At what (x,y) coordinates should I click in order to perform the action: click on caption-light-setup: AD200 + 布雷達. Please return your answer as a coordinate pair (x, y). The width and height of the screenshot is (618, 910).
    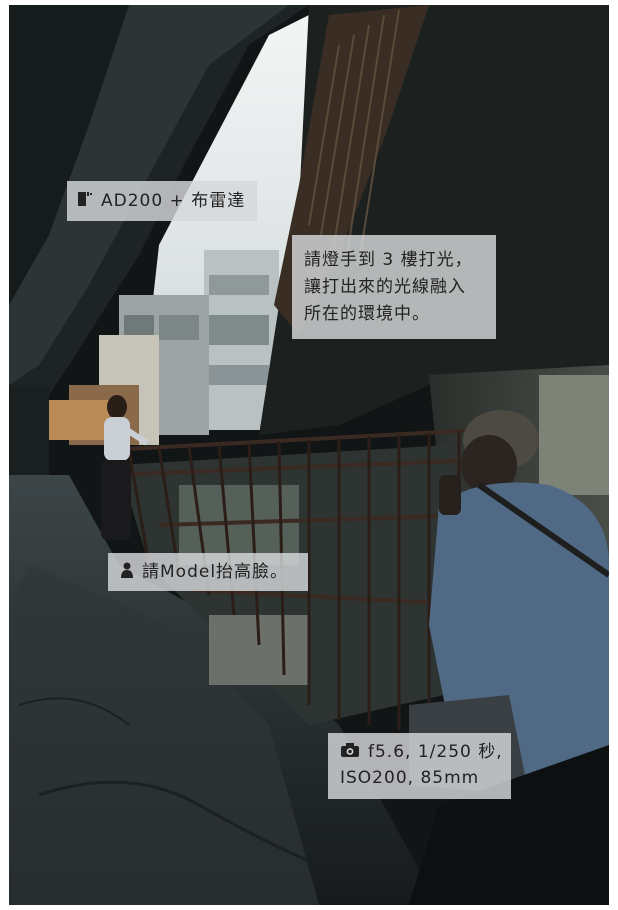
    Looking at the image, I should click on (162, 201).